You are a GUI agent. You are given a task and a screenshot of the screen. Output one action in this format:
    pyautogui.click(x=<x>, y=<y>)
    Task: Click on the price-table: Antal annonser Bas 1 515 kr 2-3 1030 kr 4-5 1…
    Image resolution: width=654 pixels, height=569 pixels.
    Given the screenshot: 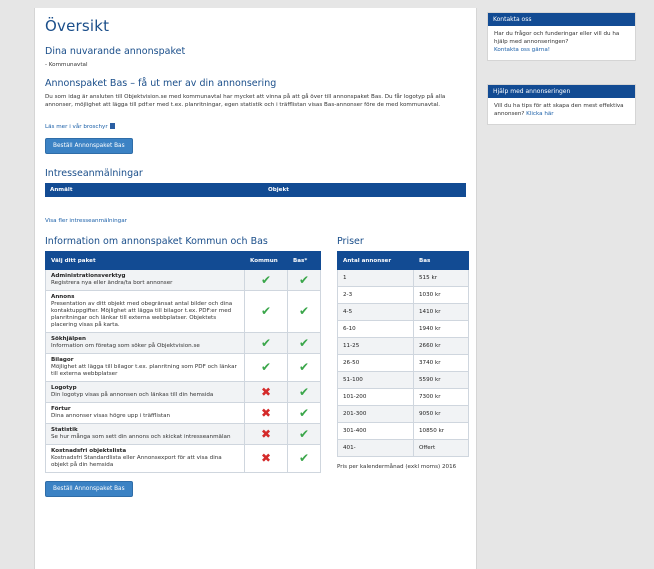 What is the action you would take?
    pyautogui.click(x=403, y=354)
    